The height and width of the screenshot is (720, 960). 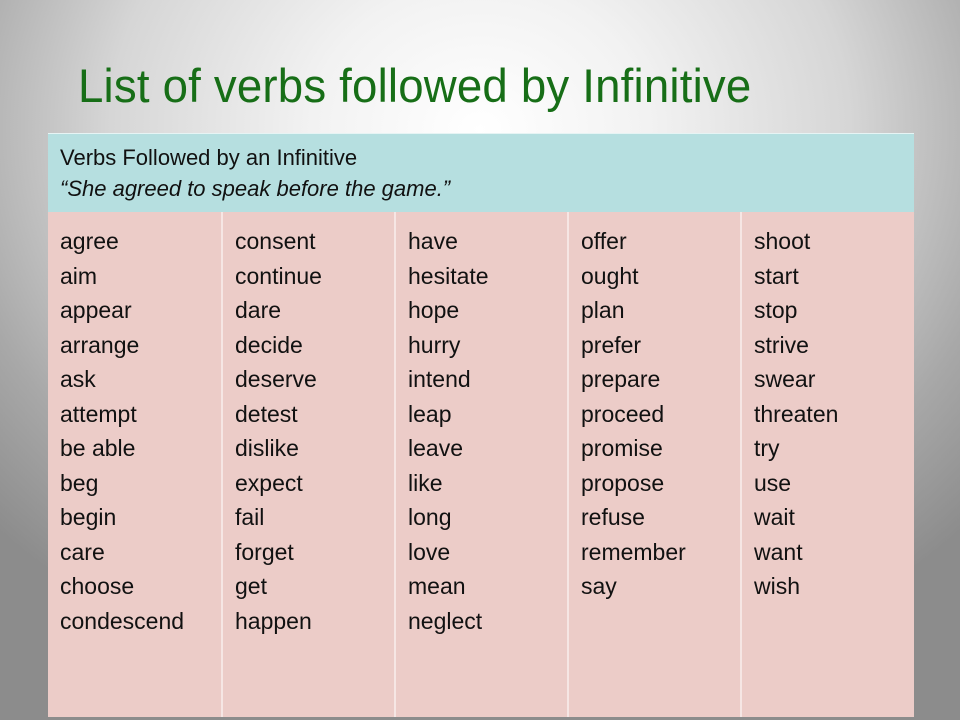 What do you see at coordinates (437, 586) in the screenshot?
I see `verb-item: mean` at bounding box center [437, 586].